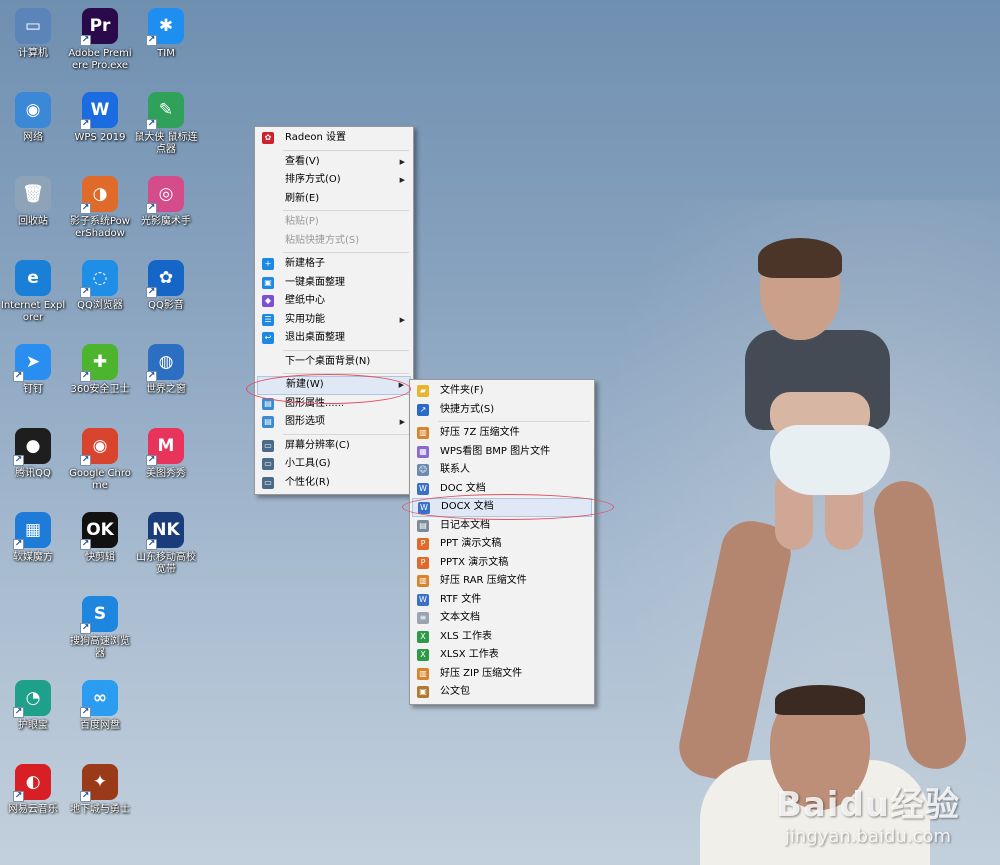 This screenshot has height=865, width=1000. Describe the element at coordinates (502, 470) in the screenshot. I see `new-submenu-item: ☺ 联系人` at that location.